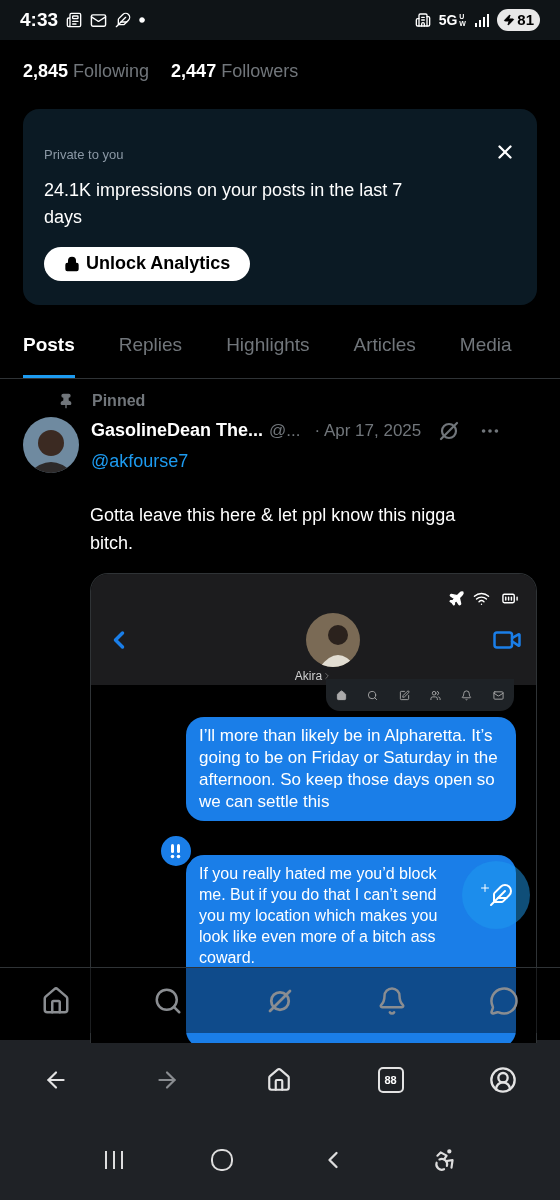 This screenshot has width=560, height=1200. Describe the element at coordinates (448, 20) in the screenshot. I see `network-label: 5G` at that location.